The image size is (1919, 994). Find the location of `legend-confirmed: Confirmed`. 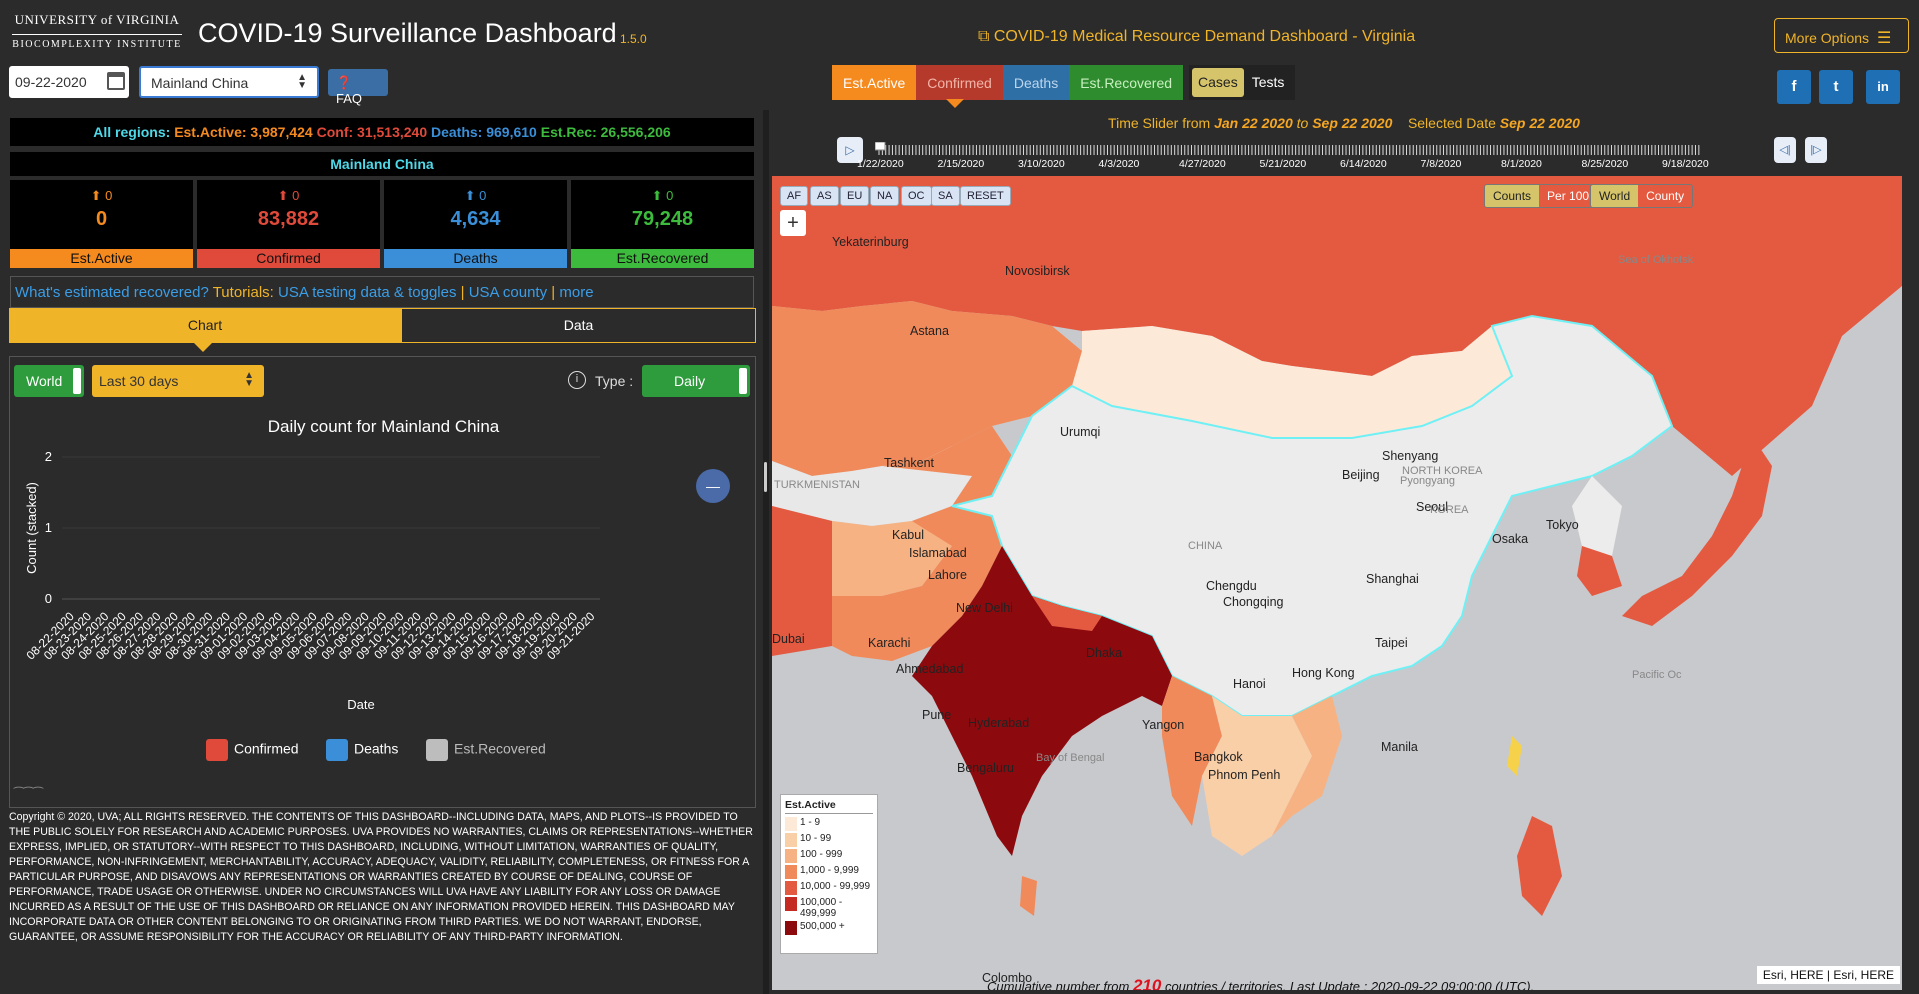

legend-confirmed: Confirmed is located at coordinates (252, 750).